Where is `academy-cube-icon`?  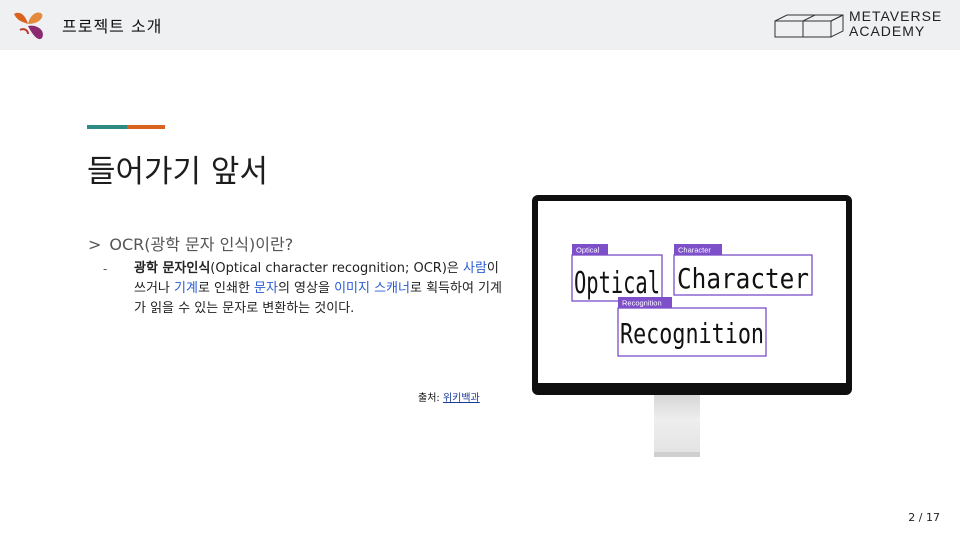 academy-cube-icon is located at coordinates (809, 26).